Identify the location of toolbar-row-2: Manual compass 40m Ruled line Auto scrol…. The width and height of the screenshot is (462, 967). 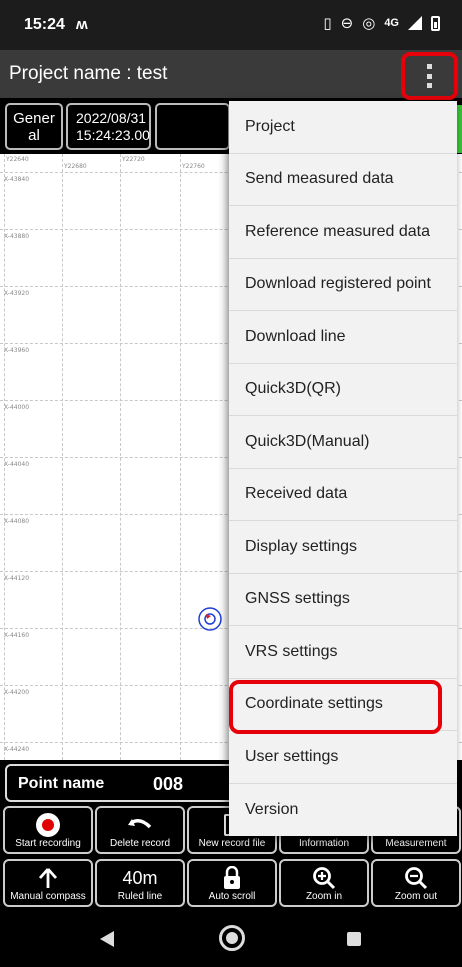
(231, 883).